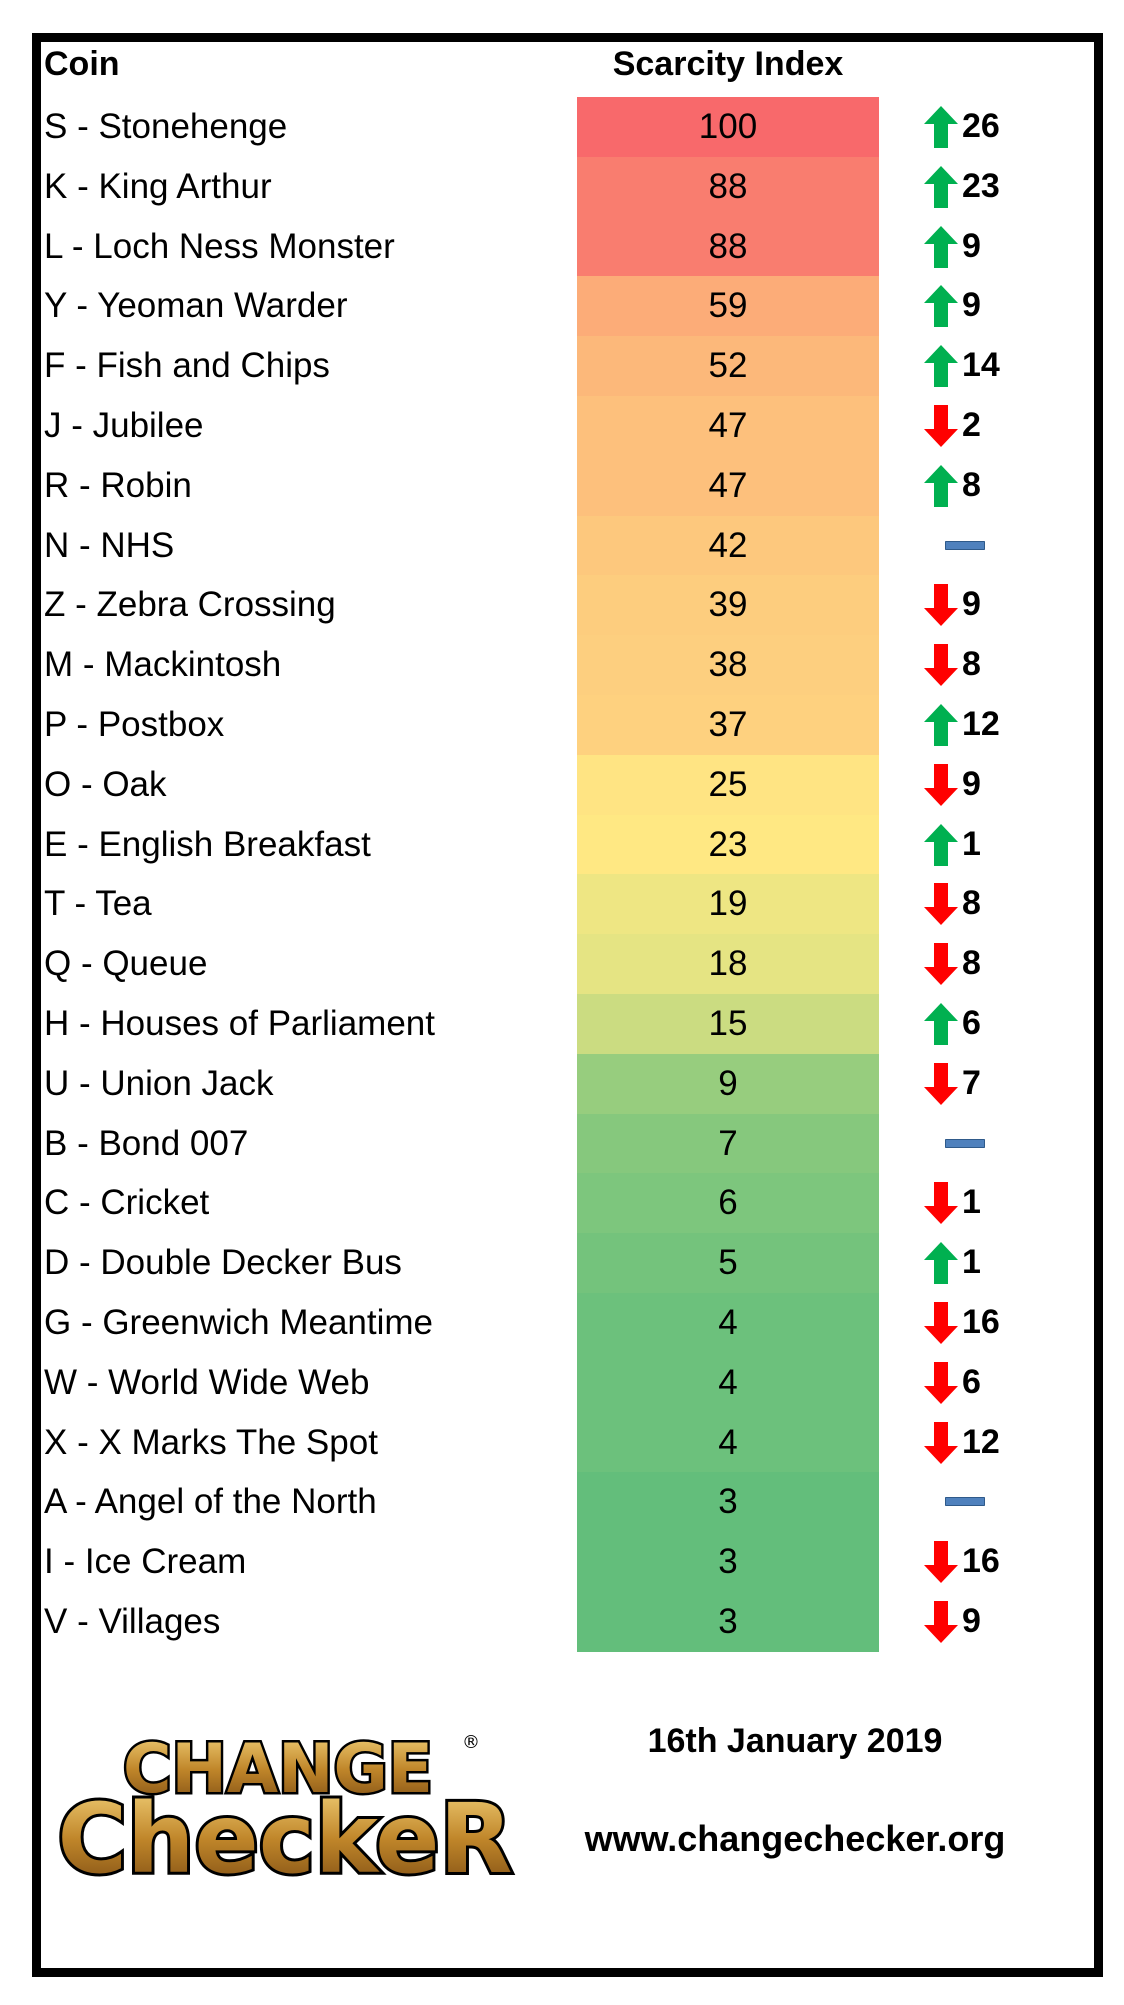  Describe the element at coordinates (728, 1083) in the screenshot. I see `scarcity-index-cell: 9` at that location.